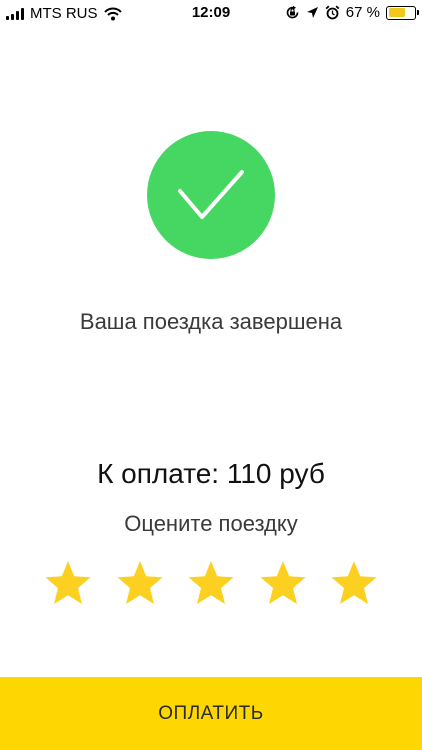 The height and width of the screenshot is (750, 422). I want to click on checkmark-icon, so click(211, 194).